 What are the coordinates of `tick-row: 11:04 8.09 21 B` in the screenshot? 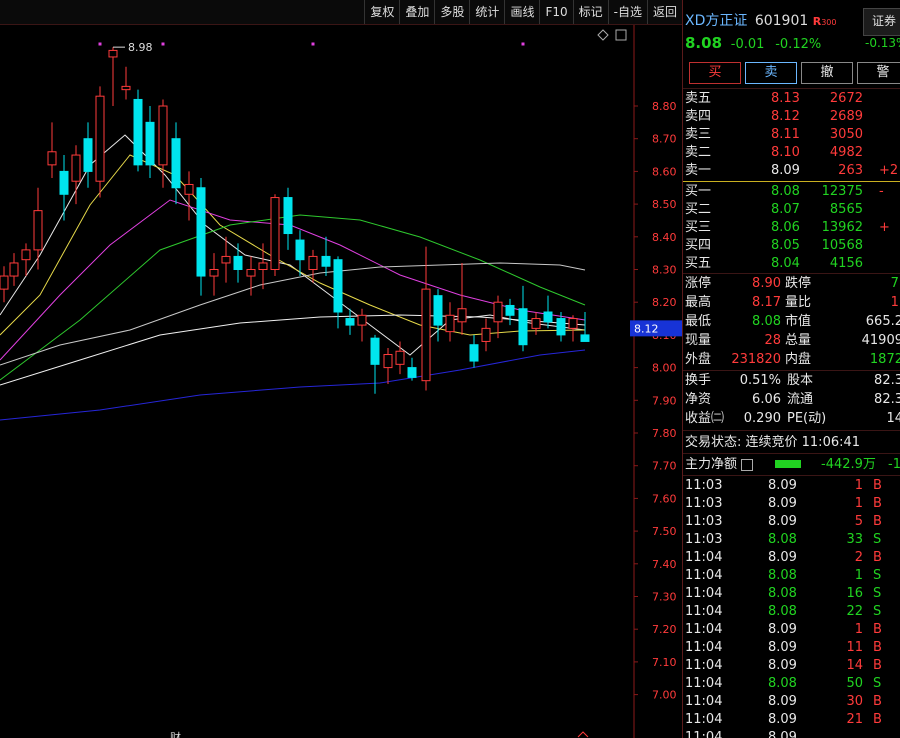 It's located at (791, 720).